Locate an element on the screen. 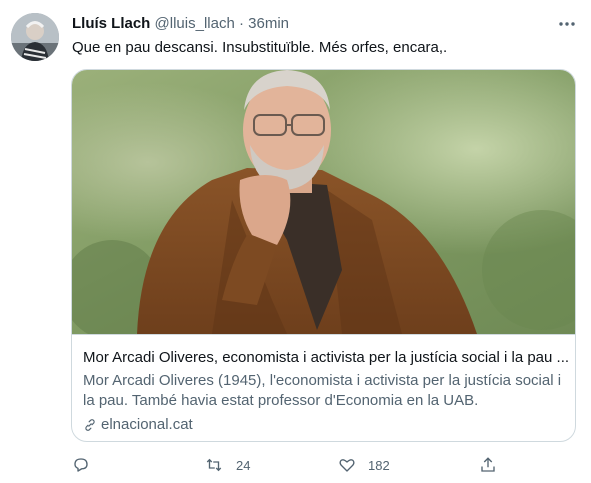  share-icon is located at coordinates (488, 464).